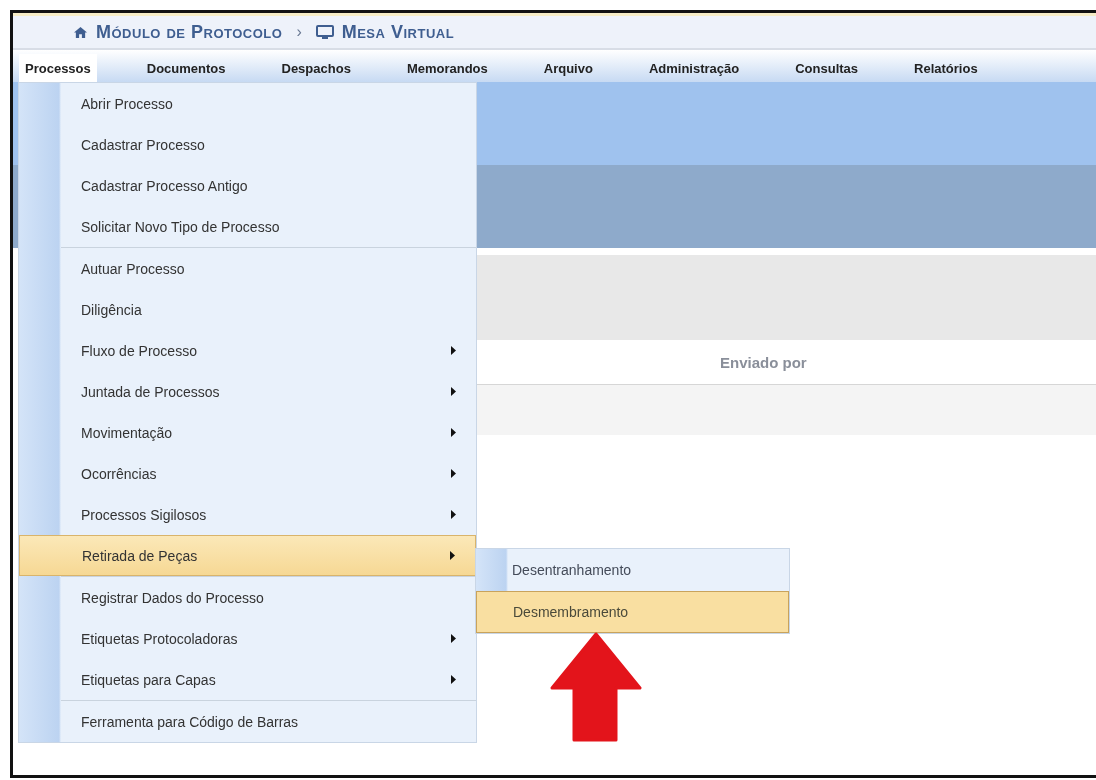  I want to click on menu-item: Cadastrar Processo Antigo, so click(247, 185).